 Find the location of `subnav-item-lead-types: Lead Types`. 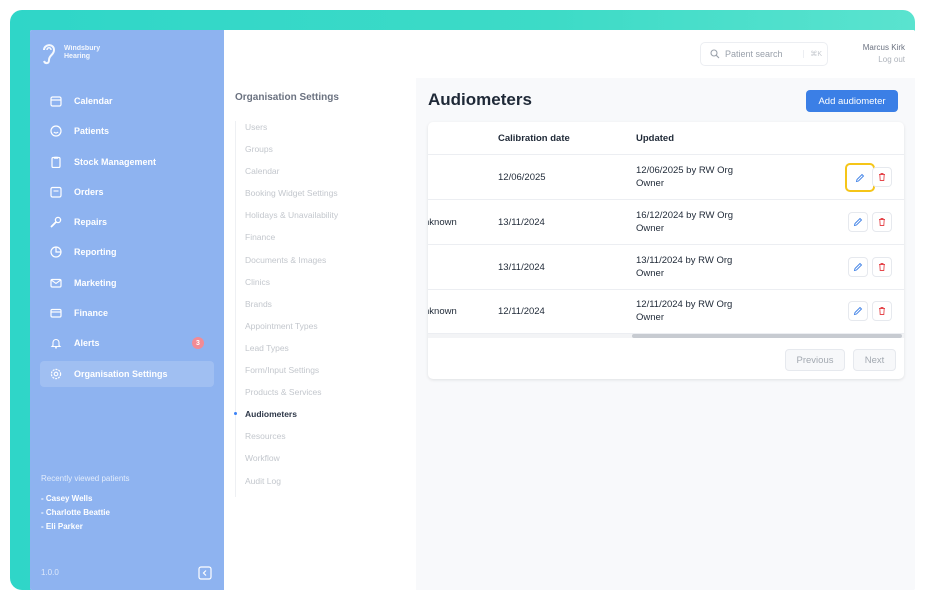

subnav-item-lead-types: Lead Types is located at coordinates (291, 353).